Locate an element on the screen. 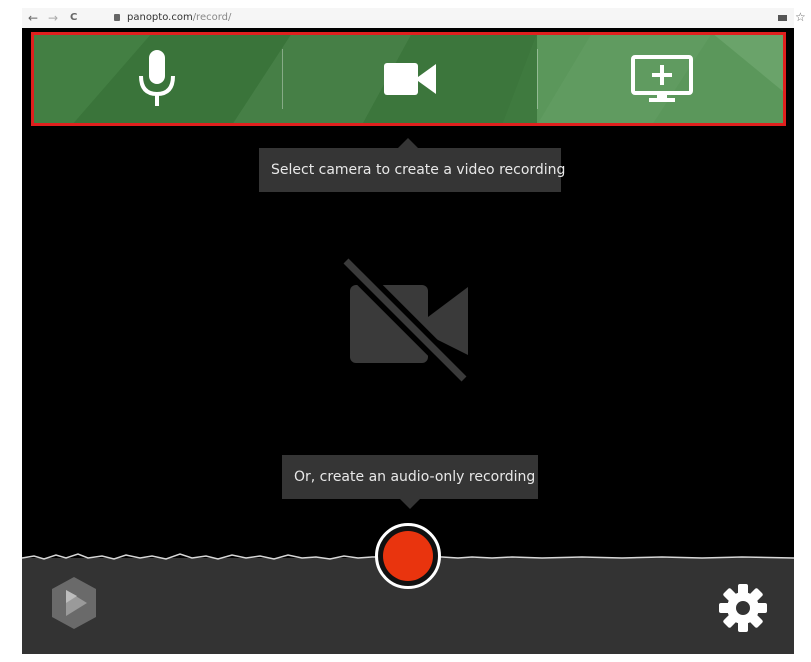 Image resolution: width=811 pixels, height=662 pixels. camera-source-button is located at coordinates (410, 79).